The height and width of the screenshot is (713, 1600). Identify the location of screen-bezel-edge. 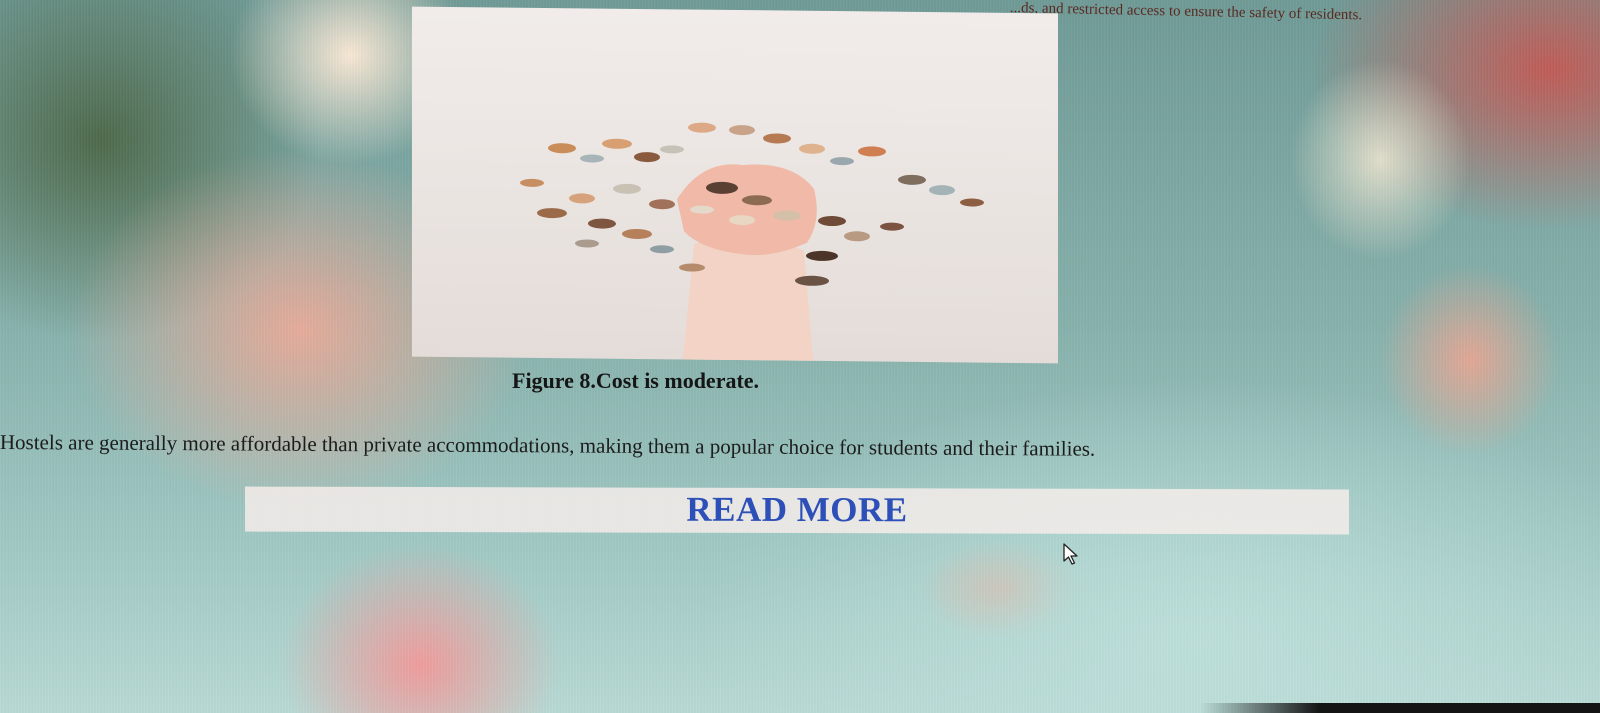
(1400, 708).